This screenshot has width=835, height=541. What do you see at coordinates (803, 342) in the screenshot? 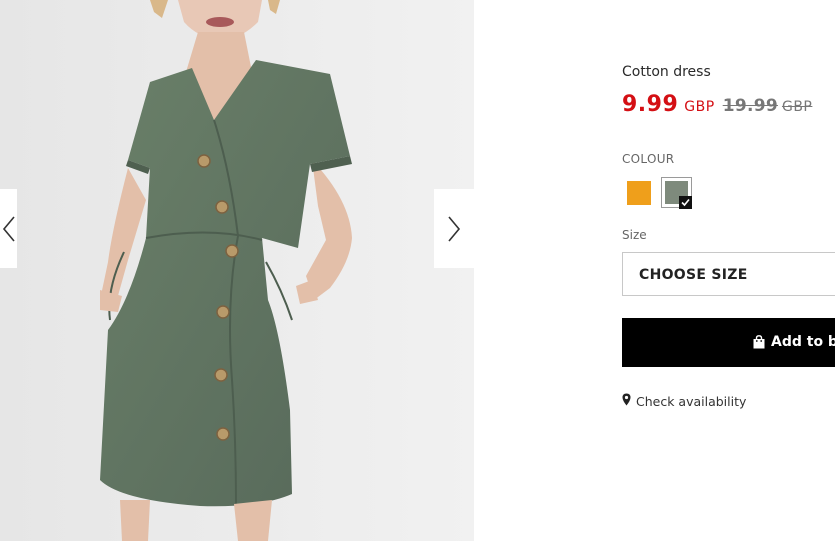
I see `add-to-bag-label: Add to ba` at bounding box center [803, 342].